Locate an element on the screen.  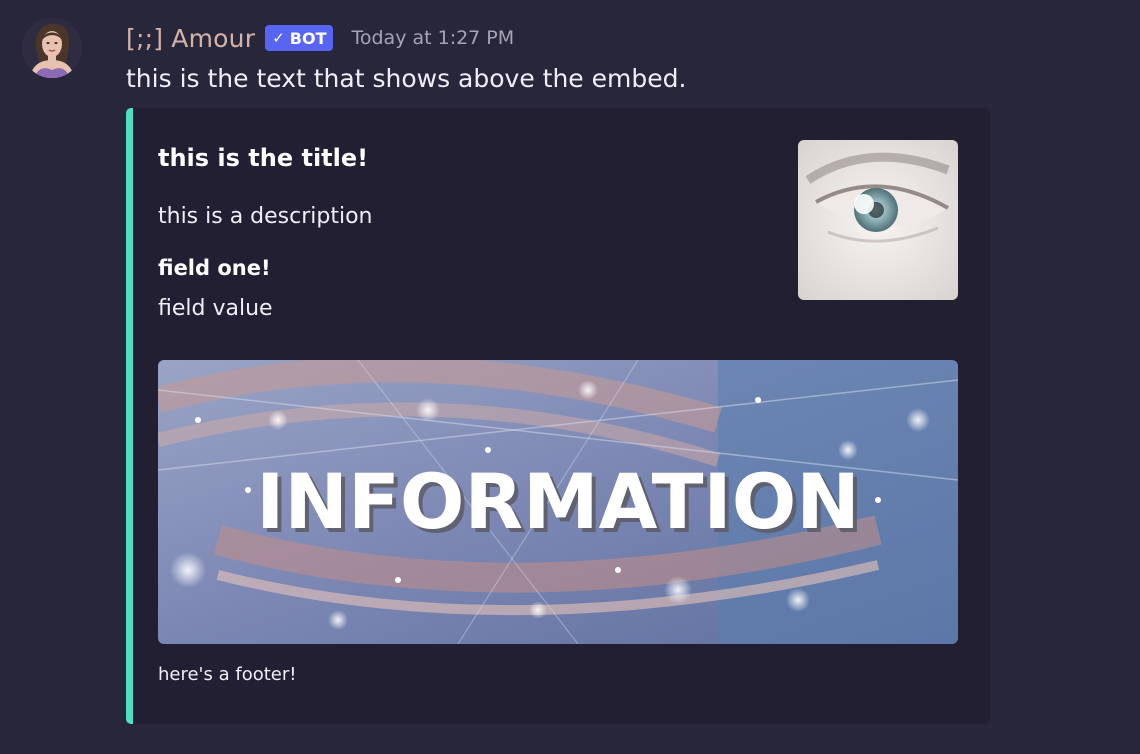
message-timestamp: Today at 1:27 PM is located at coordinates (432, 38).